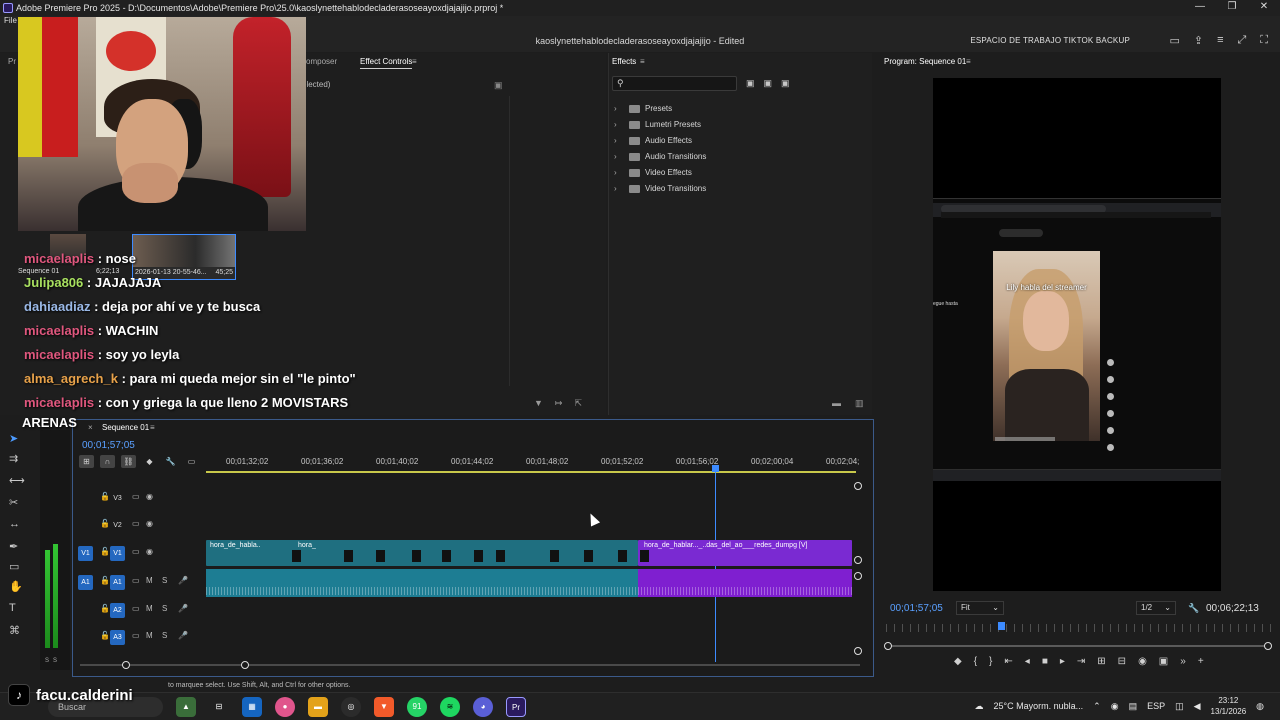  What do you see at coordinates (674, 83) in the screenshot?
I see `effects-search-input: ⚲` at bounding box center [674, 83].